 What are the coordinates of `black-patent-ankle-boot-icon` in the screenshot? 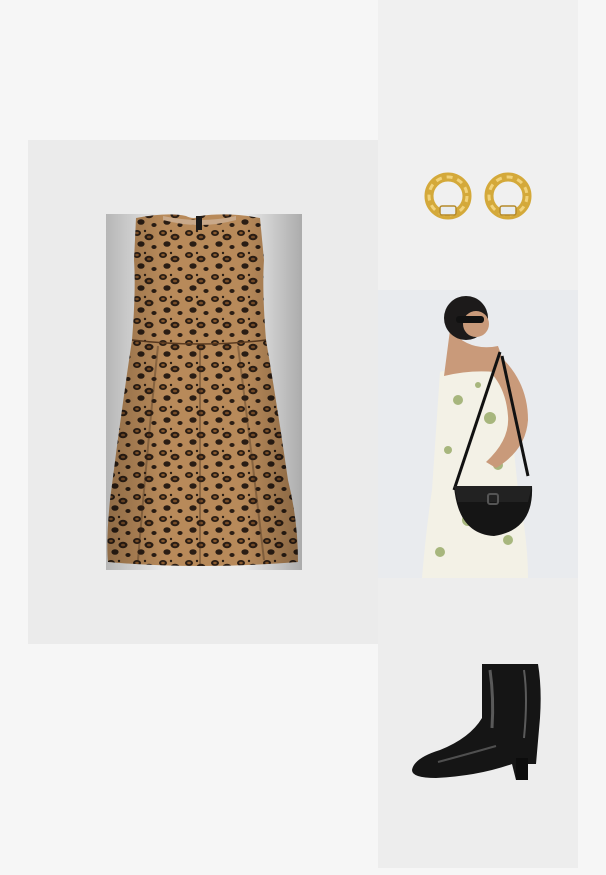 It's located at (476, 722).